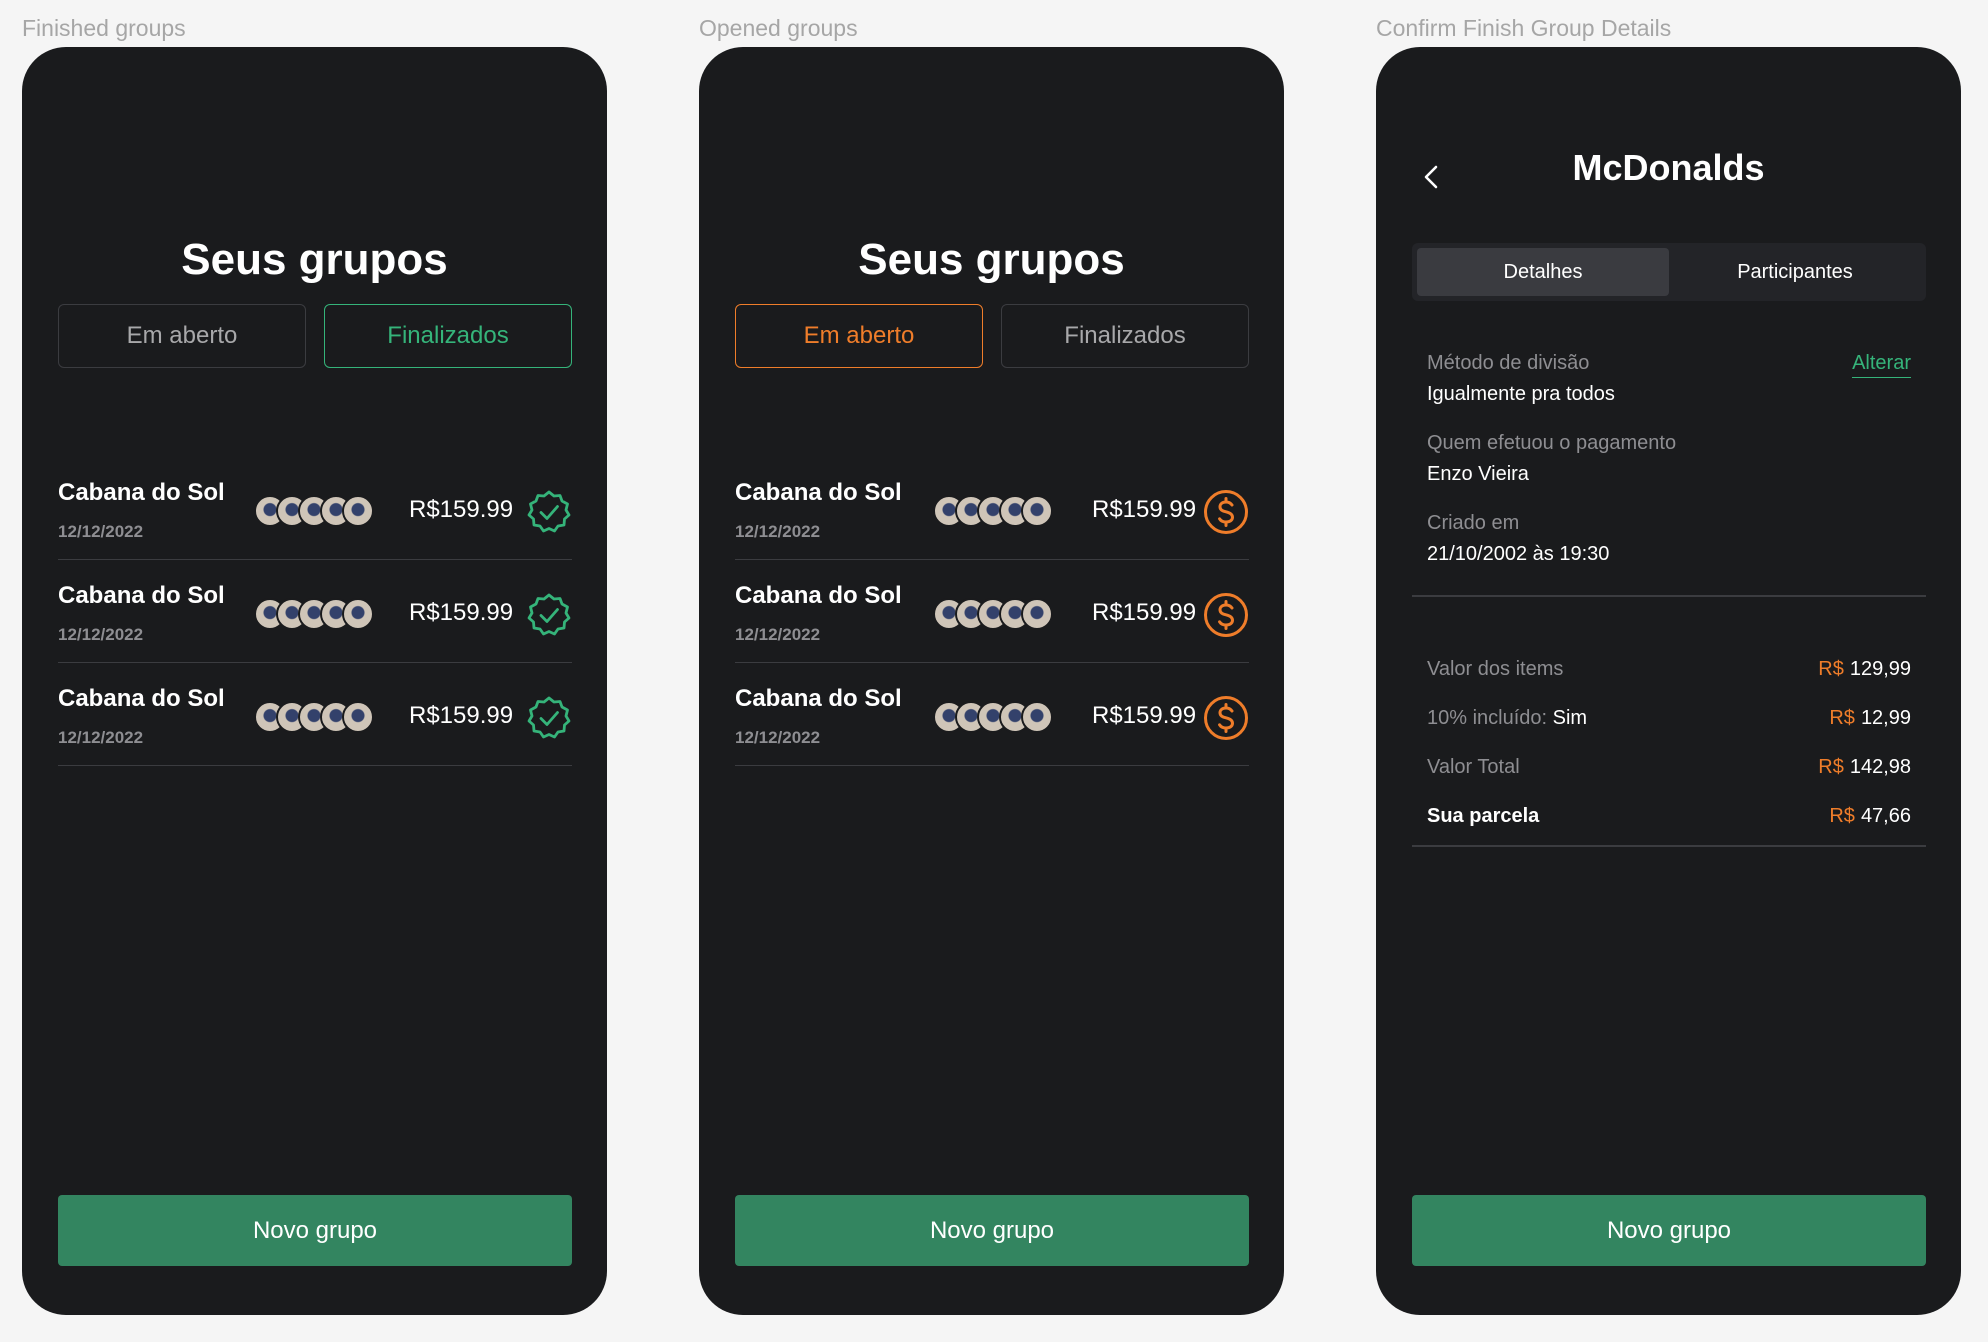  What do you see at coordinates (1483, 816) in the screenshot?
I see `total-label: Sua parcela` at bounding box center [1483, 816].